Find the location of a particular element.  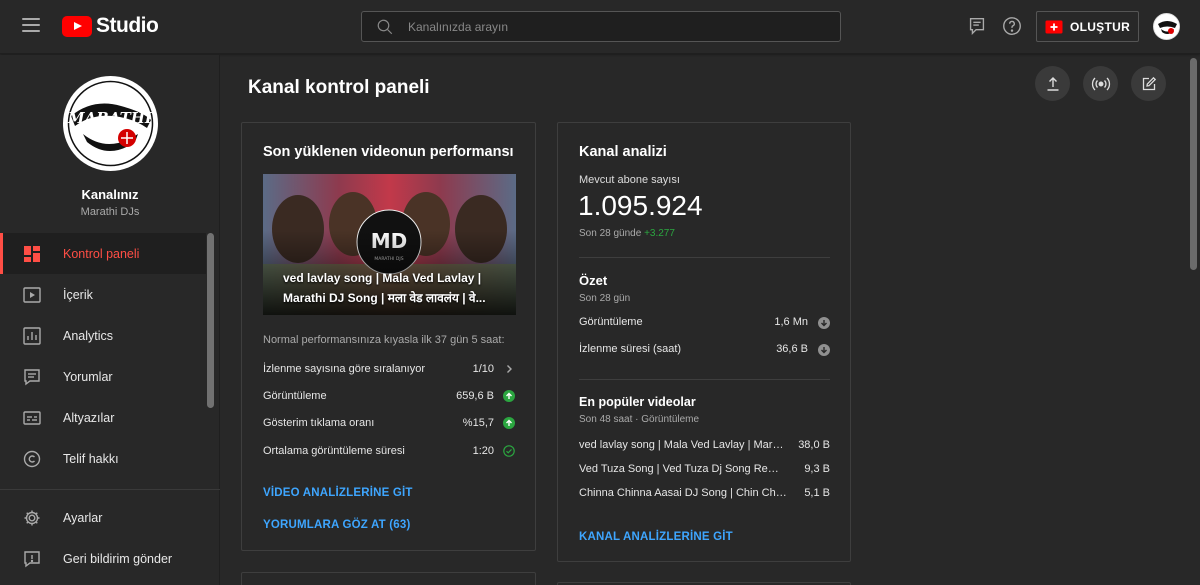

sidebar-scrollbar is located at coordinates (210, 320).